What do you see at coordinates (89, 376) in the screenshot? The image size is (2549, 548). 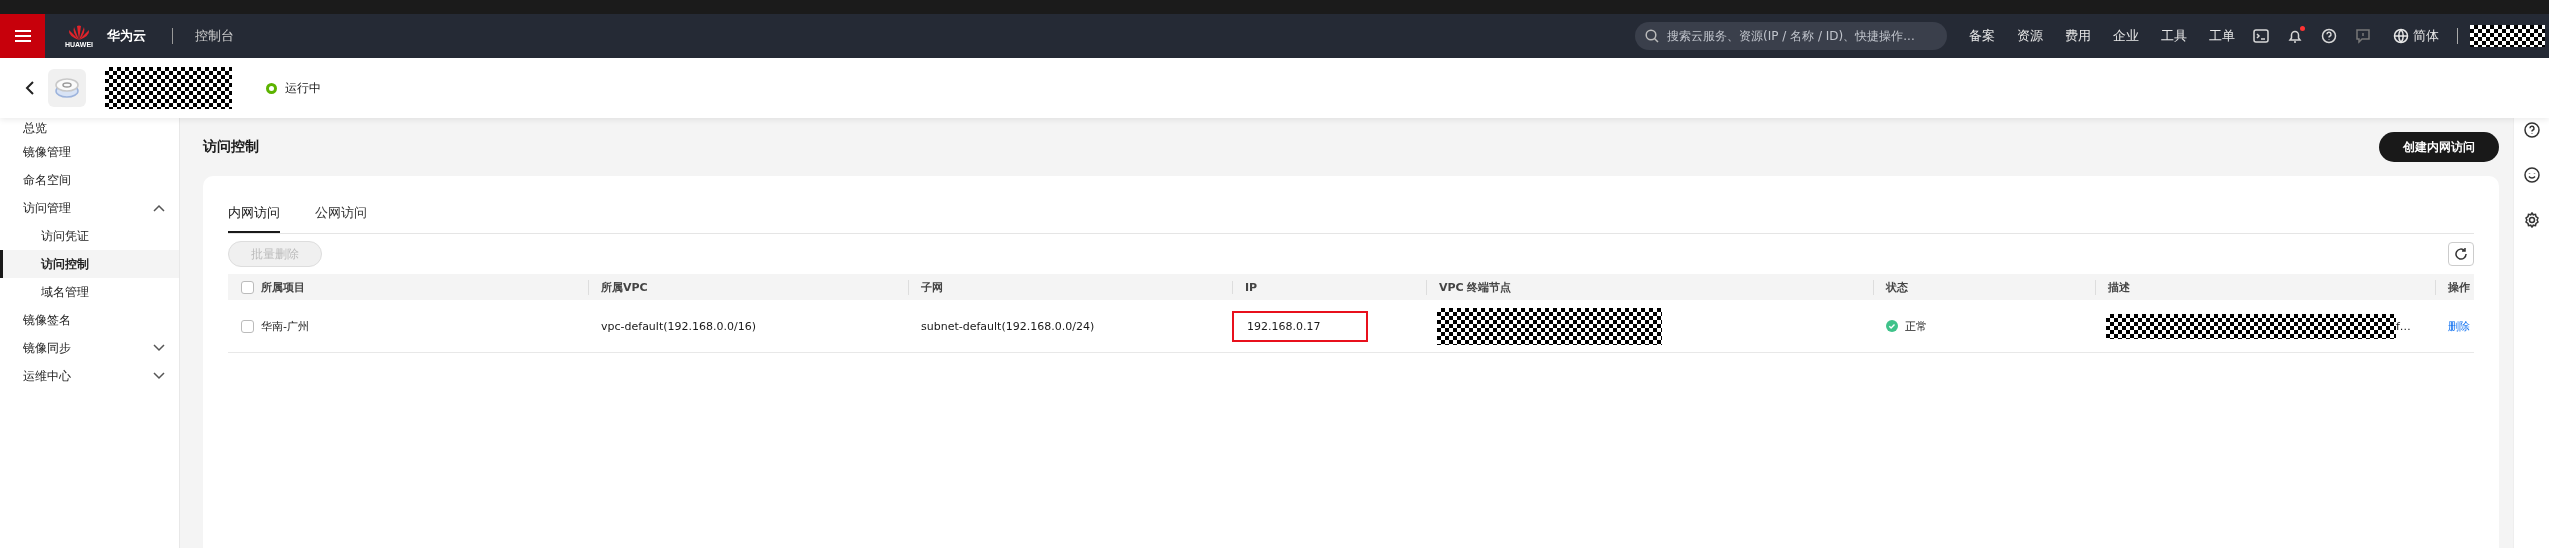 I see `sidebar-item: 运维中心` at bounding box center [89, 376].